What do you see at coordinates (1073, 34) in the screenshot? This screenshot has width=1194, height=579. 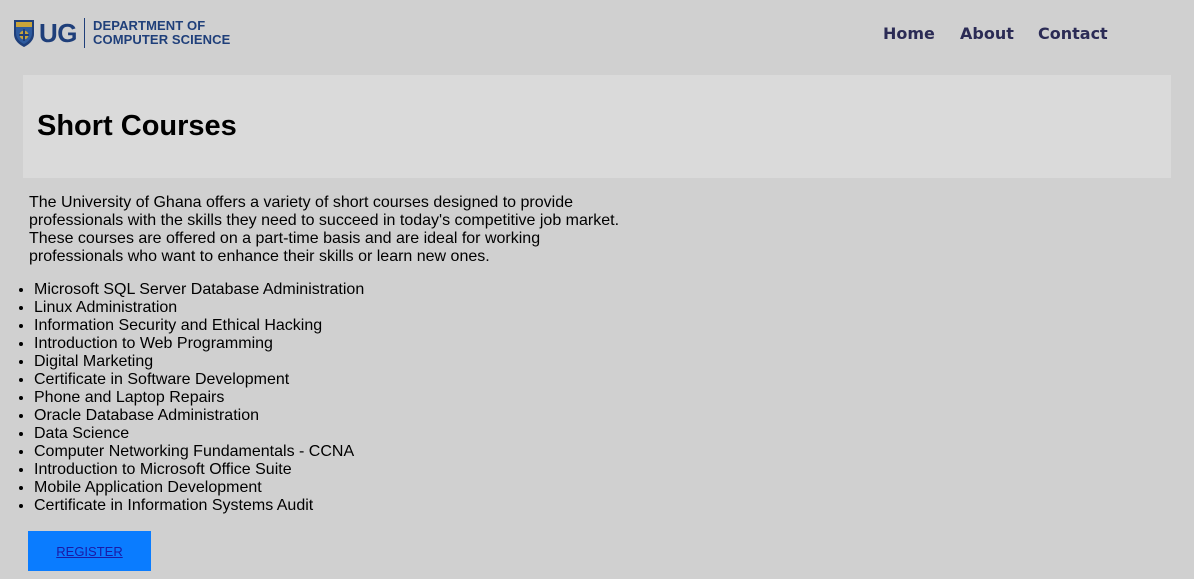 I see `nav-contact-link: Contact` at bounding box center [1073, 34].